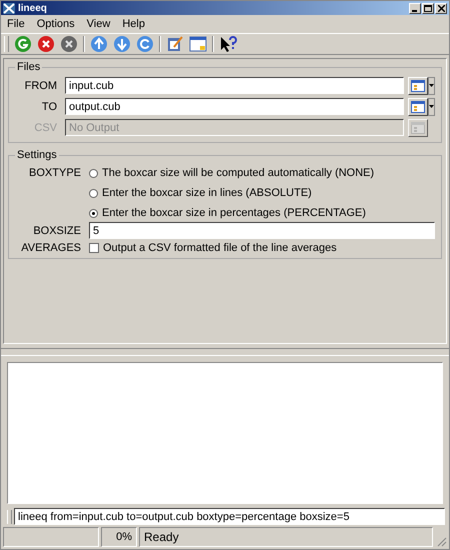  Describe the element at coordinates (29, 67) in the screenshot. I see `group-title: Files` at that location.